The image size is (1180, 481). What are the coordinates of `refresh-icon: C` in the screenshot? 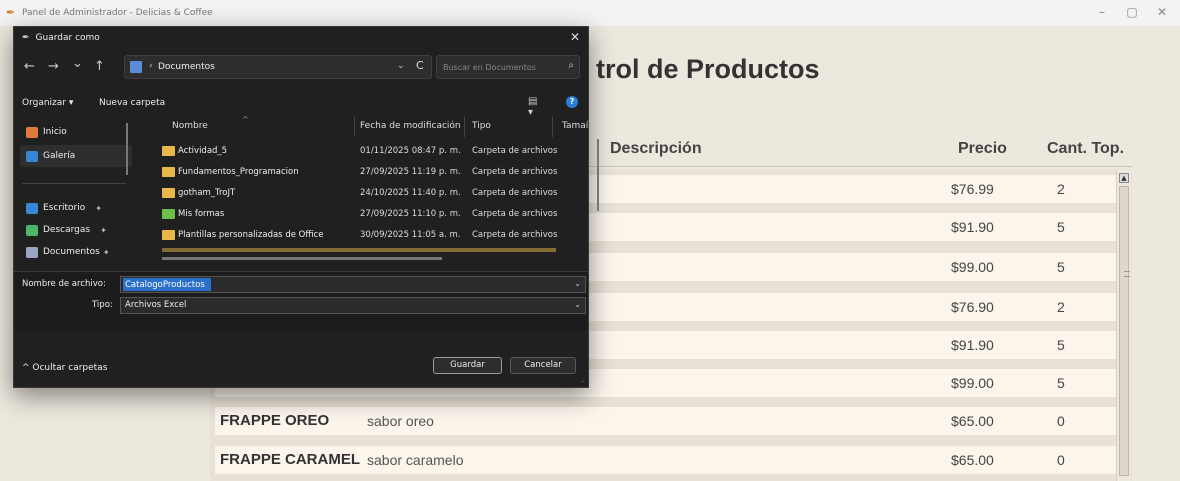 It's located at (420, 65).